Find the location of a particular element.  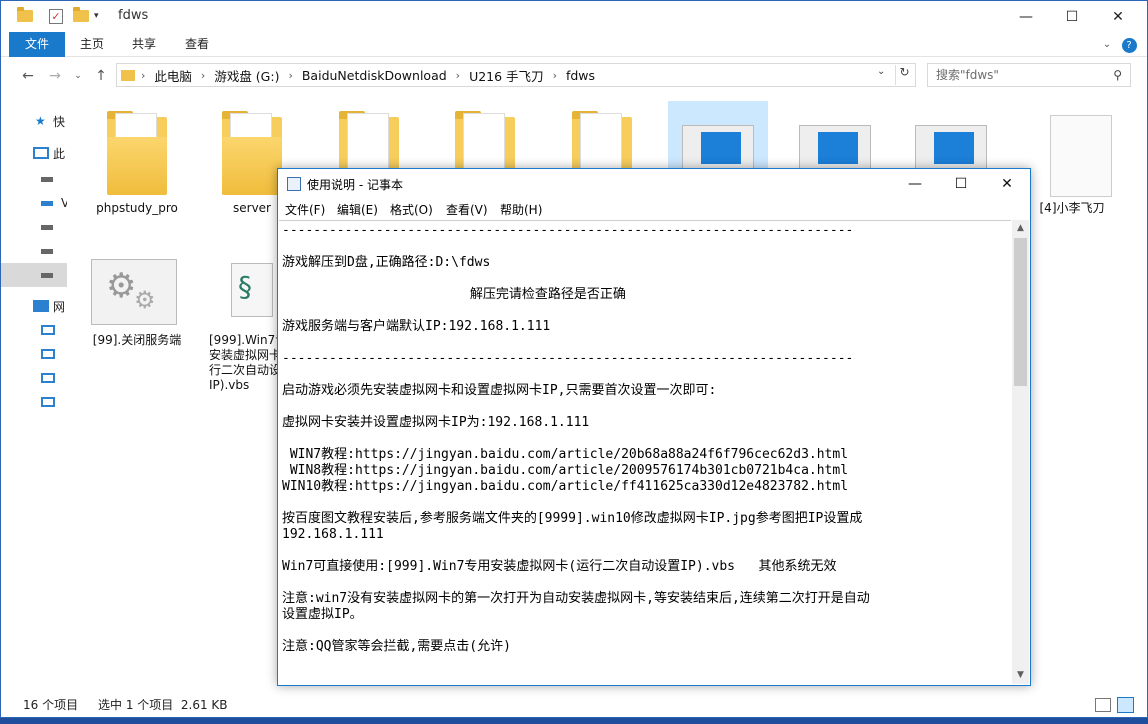

breadcrumb-download: BaiduNetdiskDownload is located at coordinates (374, 75).